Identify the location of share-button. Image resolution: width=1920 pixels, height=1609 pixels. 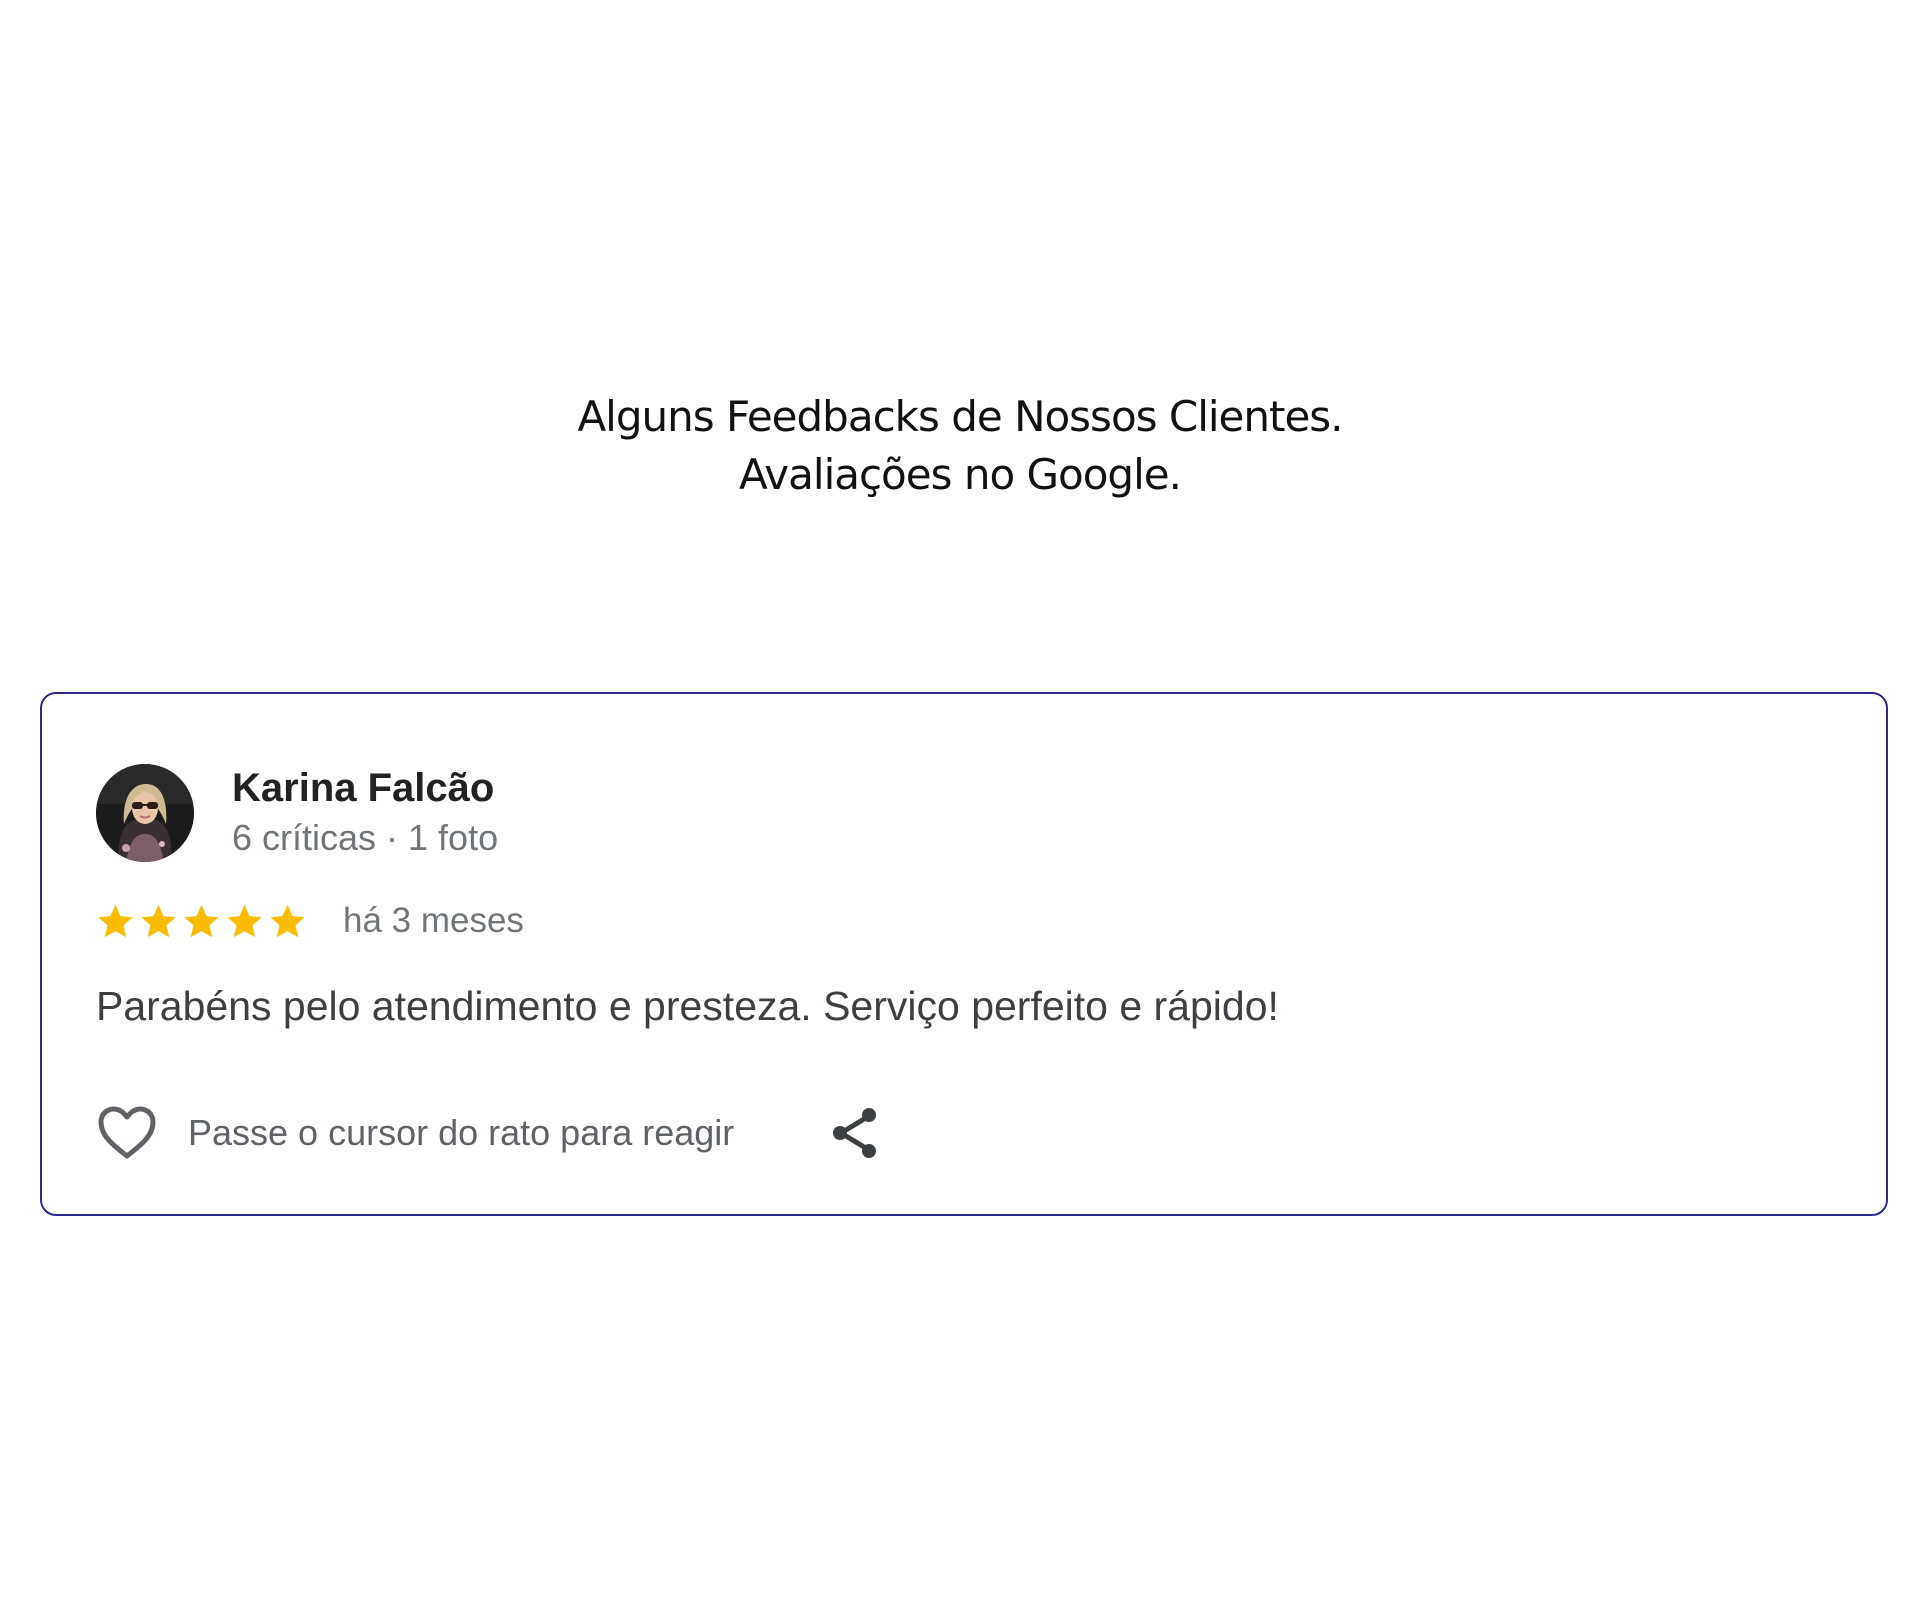
(855, 1133).